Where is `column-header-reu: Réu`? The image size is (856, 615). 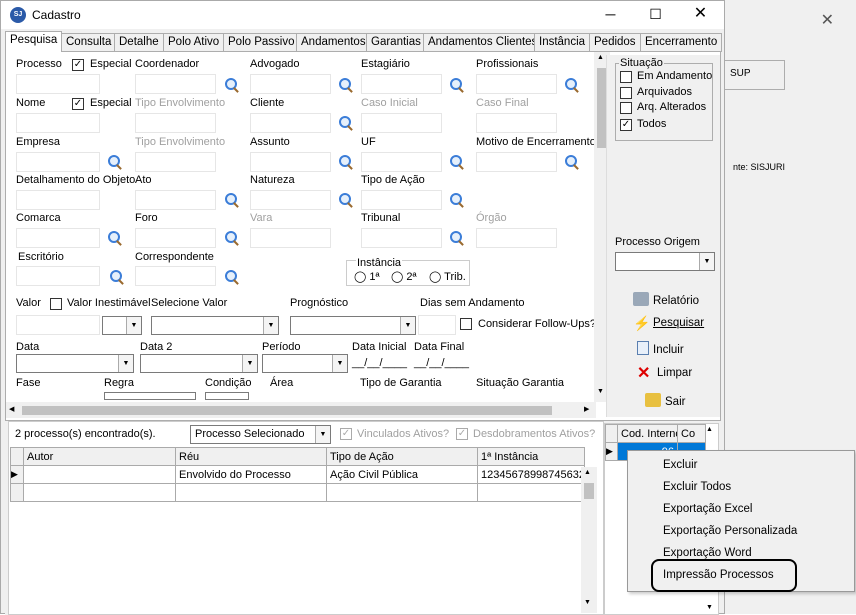 column-header-reu: Réu is located at coordinates (251, 456).